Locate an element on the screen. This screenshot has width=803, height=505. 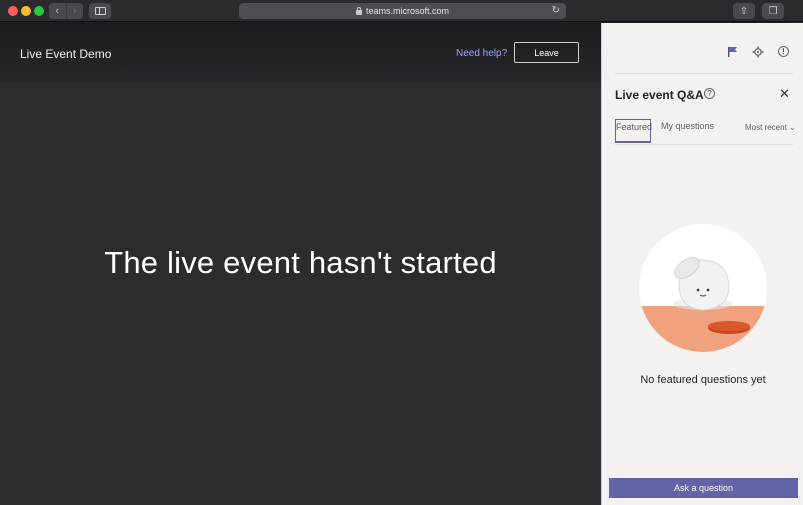
event-status-message: The live event hasn't started is located at coordinates (300, 262).